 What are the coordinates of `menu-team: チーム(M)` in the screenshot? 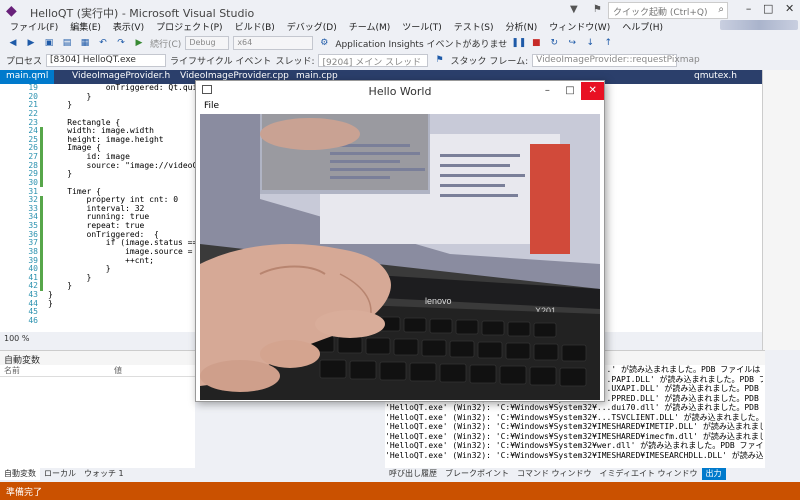 It's located at (370, 26).